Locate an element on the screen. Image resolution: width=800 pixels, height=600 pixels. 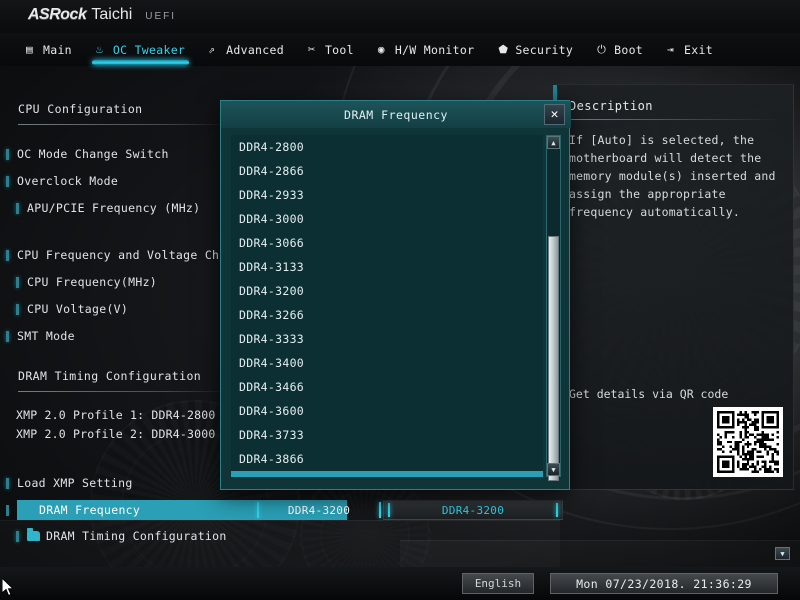
tab-oc-tweaker: OC Tweaker is located at coordinates (140, 49).